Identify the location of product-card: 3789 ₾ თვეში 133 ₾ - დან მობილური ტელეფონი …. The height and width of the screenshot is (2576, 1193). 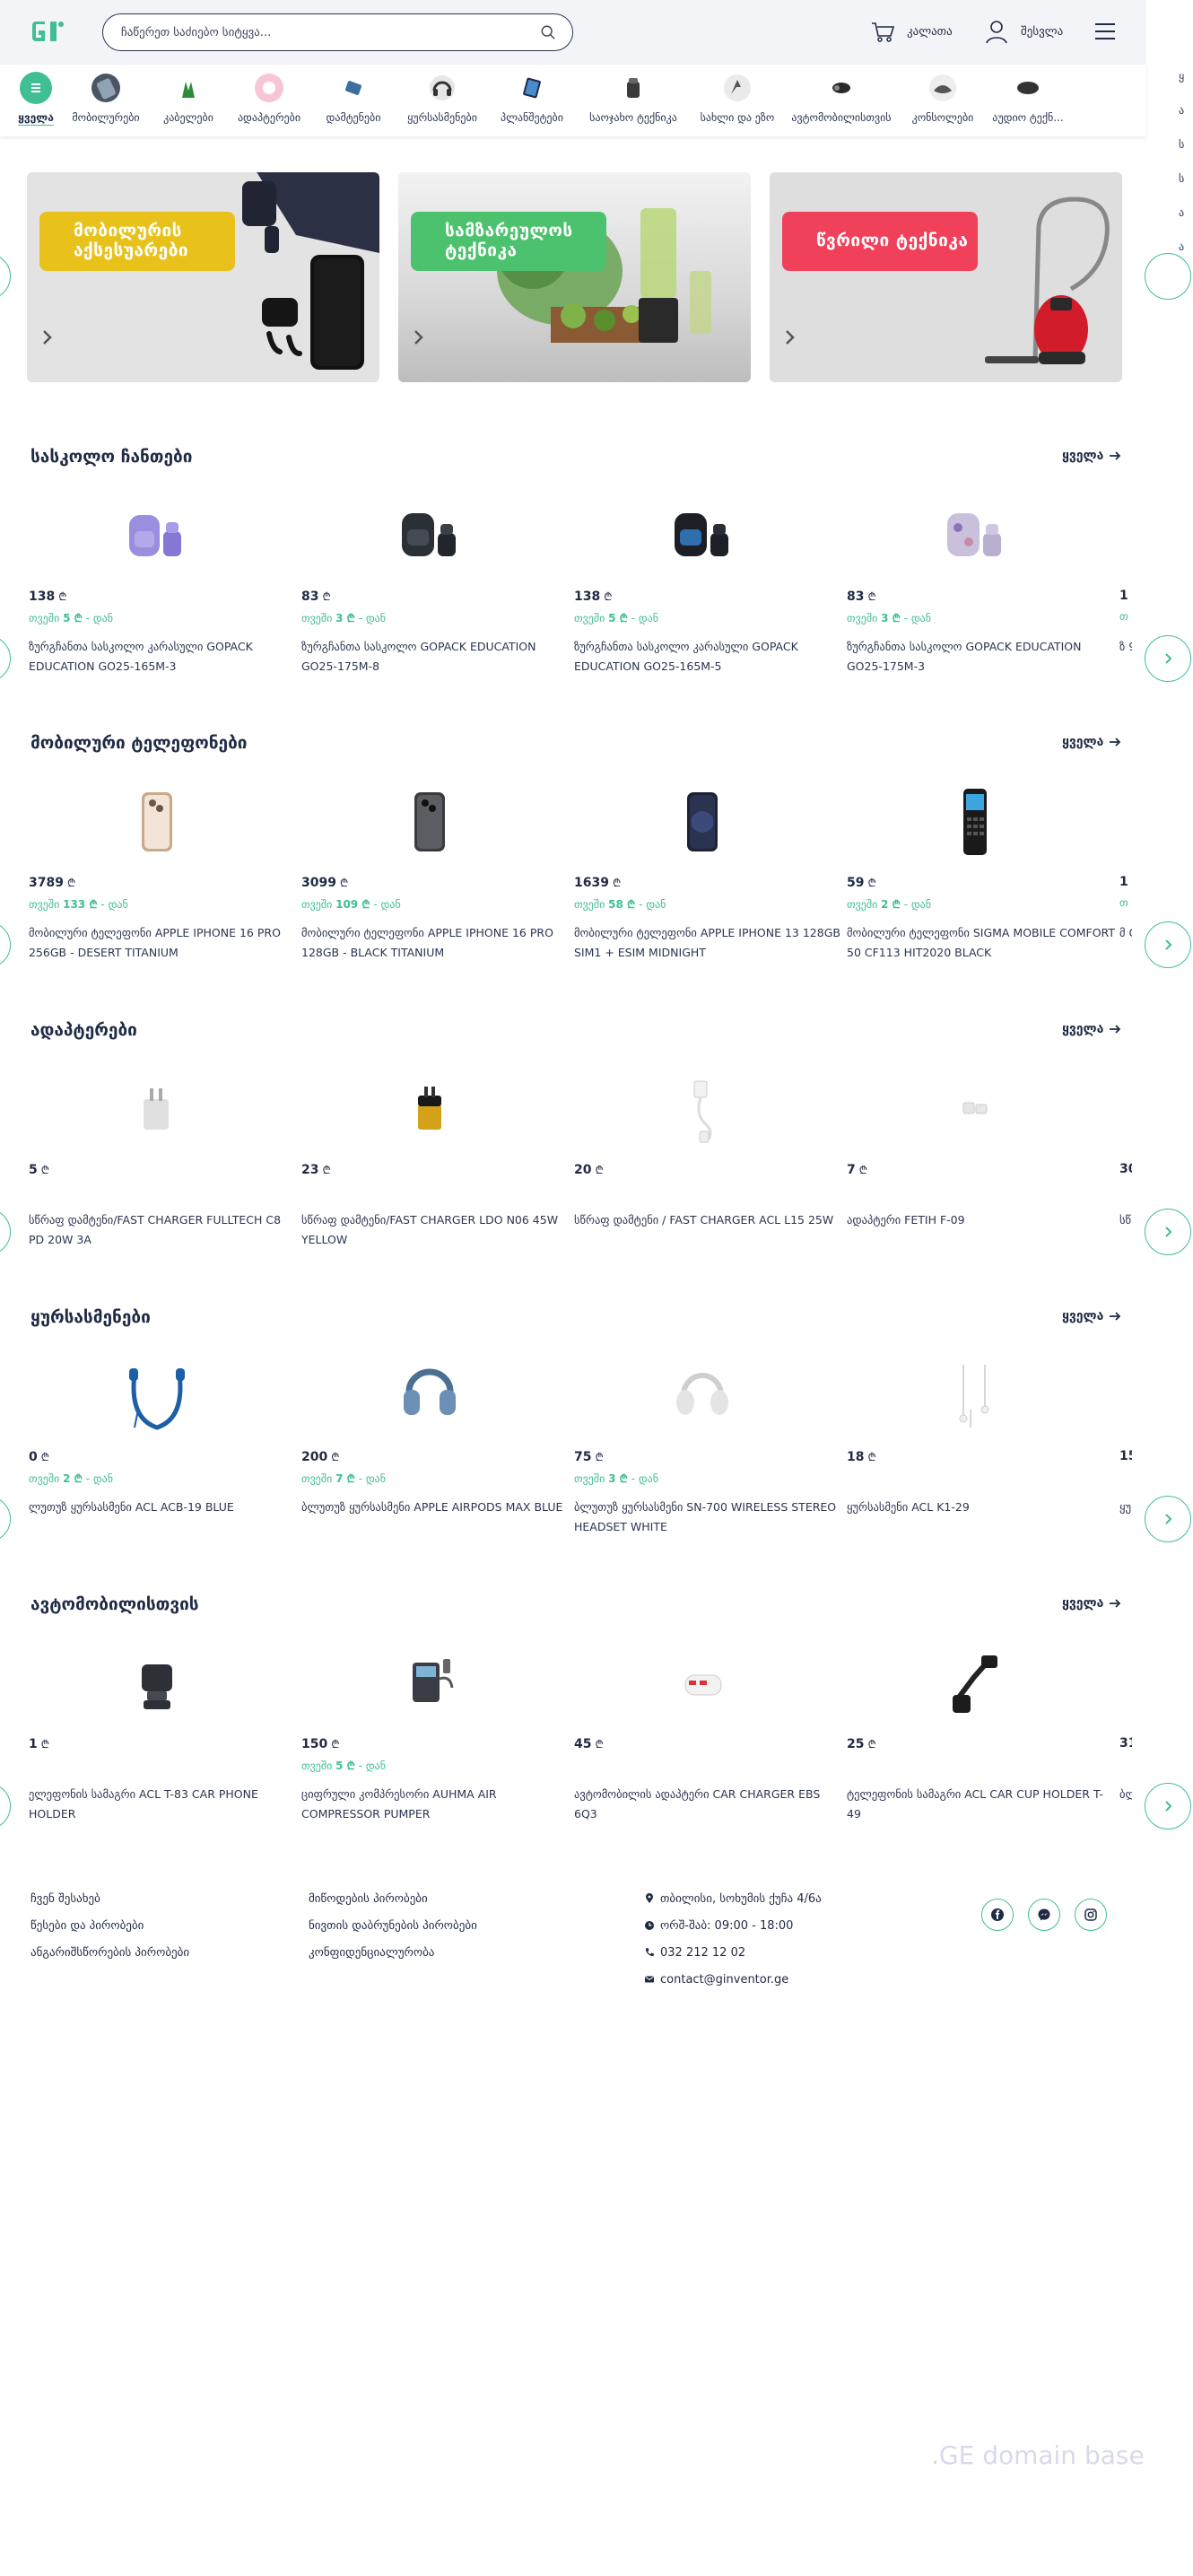
(157, 885).